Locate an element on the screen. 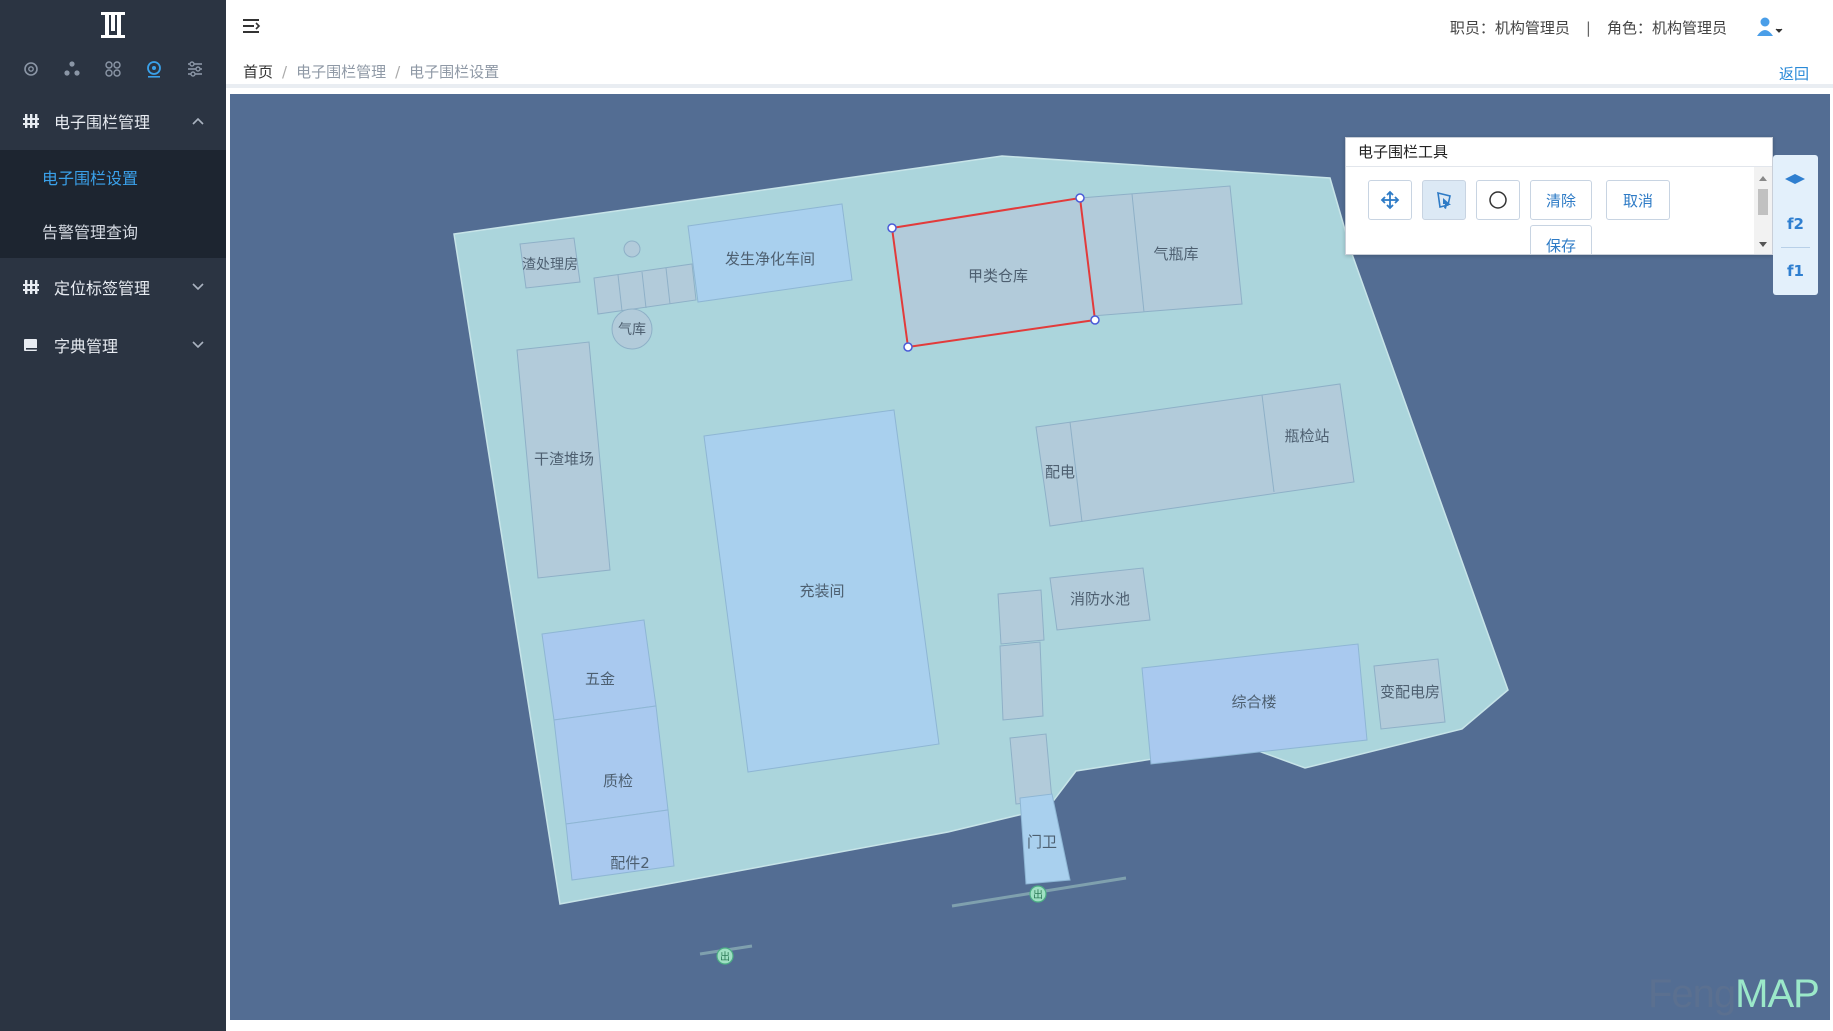 This screenshot has width=1833, height=1031. label-gas-purify: 发生净化车间 is located at coordinates (770, 259).